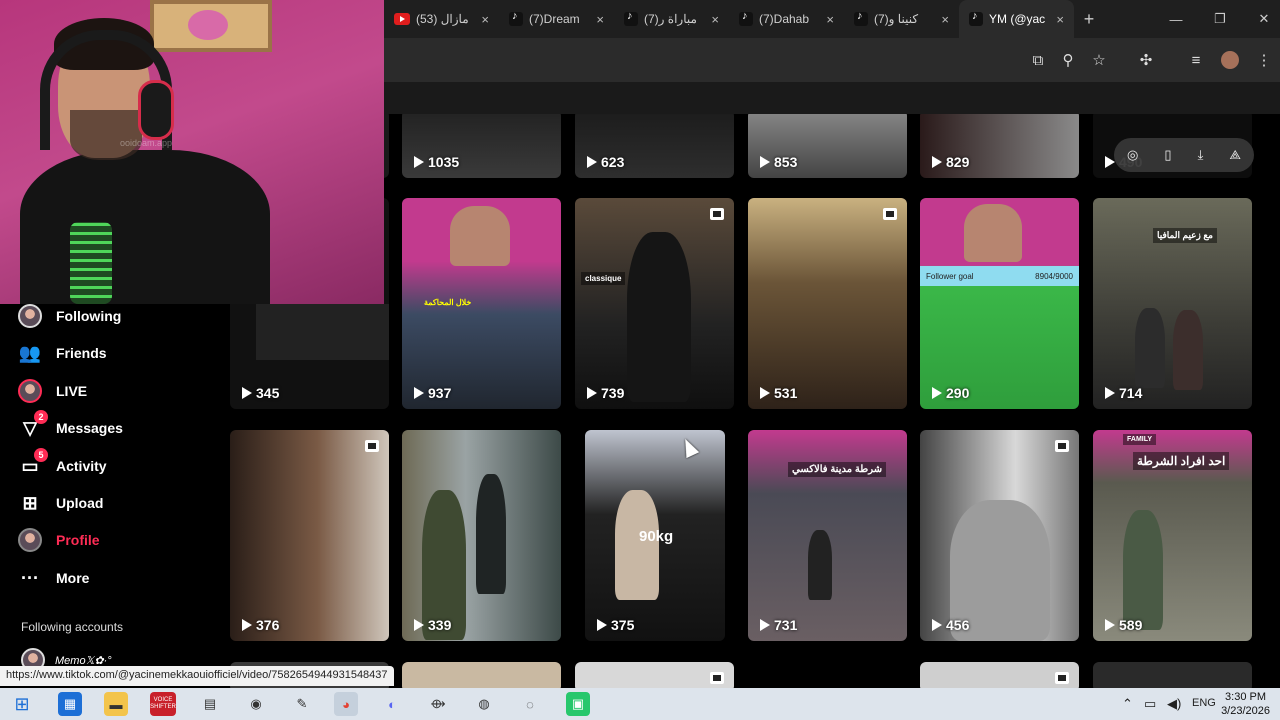 The height and width of the screenshot is (720, 1280). What do you see at coordinates (309, 535) in the screenshot?
I see `video-card: 376` at bounding box center [309, 535].